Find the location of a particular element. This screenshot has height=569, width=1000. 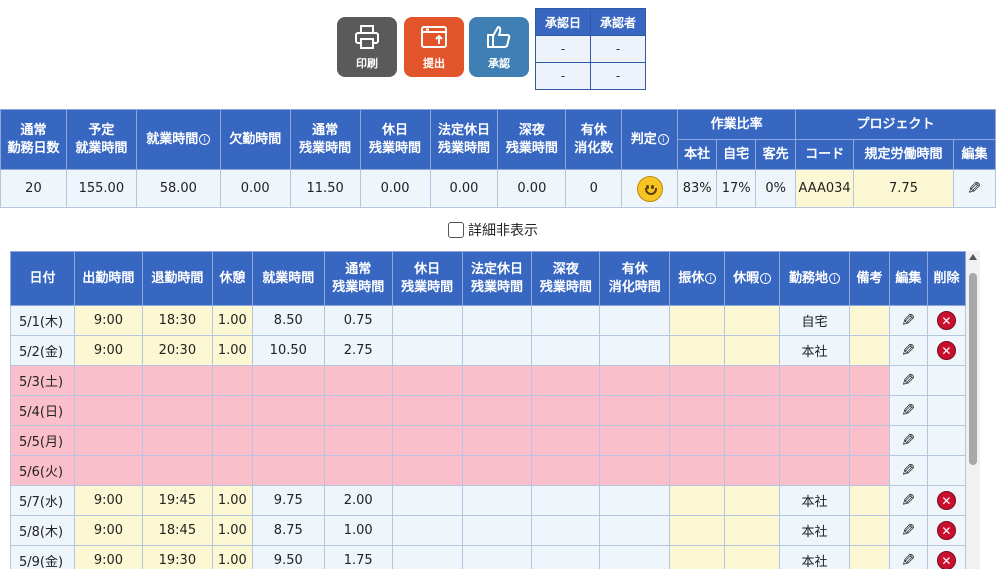

submit-button: 提出 is located at coordinates (434, 47).